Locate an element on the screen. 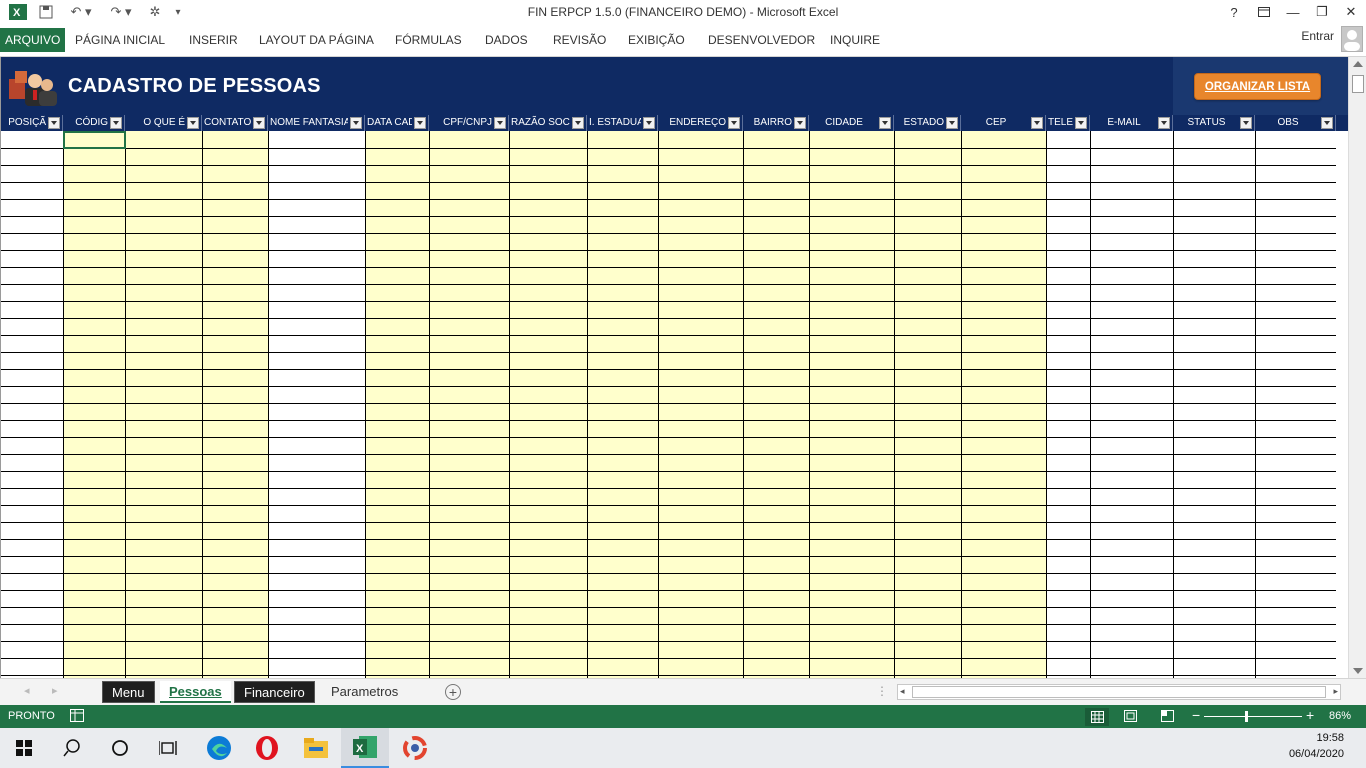  page-break-view-icon is located at coordinates (1167, 717).